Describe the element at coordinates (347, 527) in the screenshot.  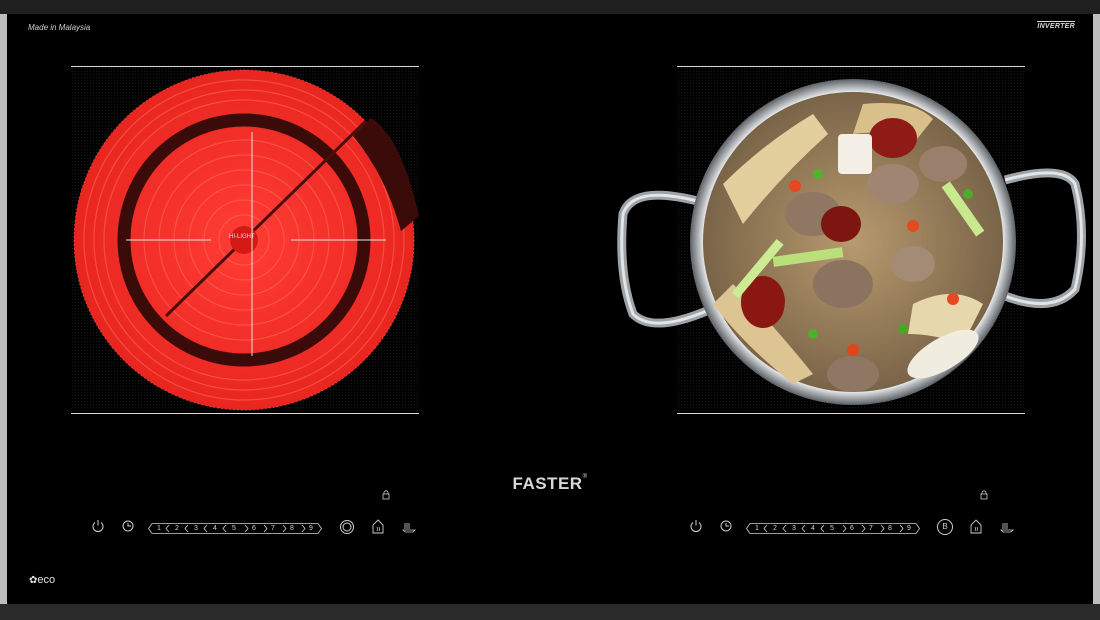
I see `dual-ring-icon` at that location.